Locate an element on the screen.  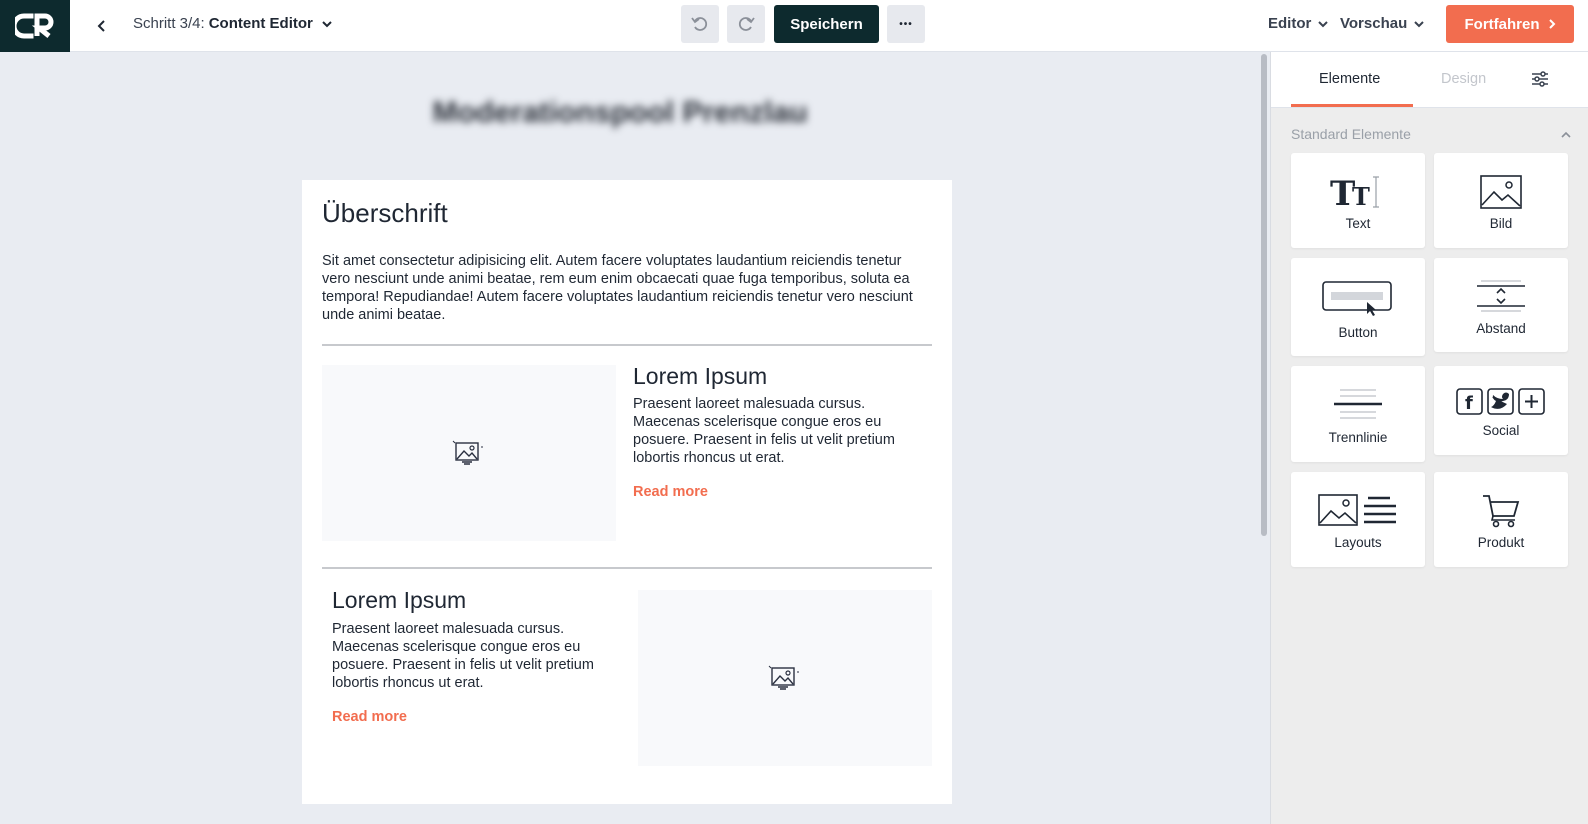
element-image: Bild is located at coordinates (1501, 200).